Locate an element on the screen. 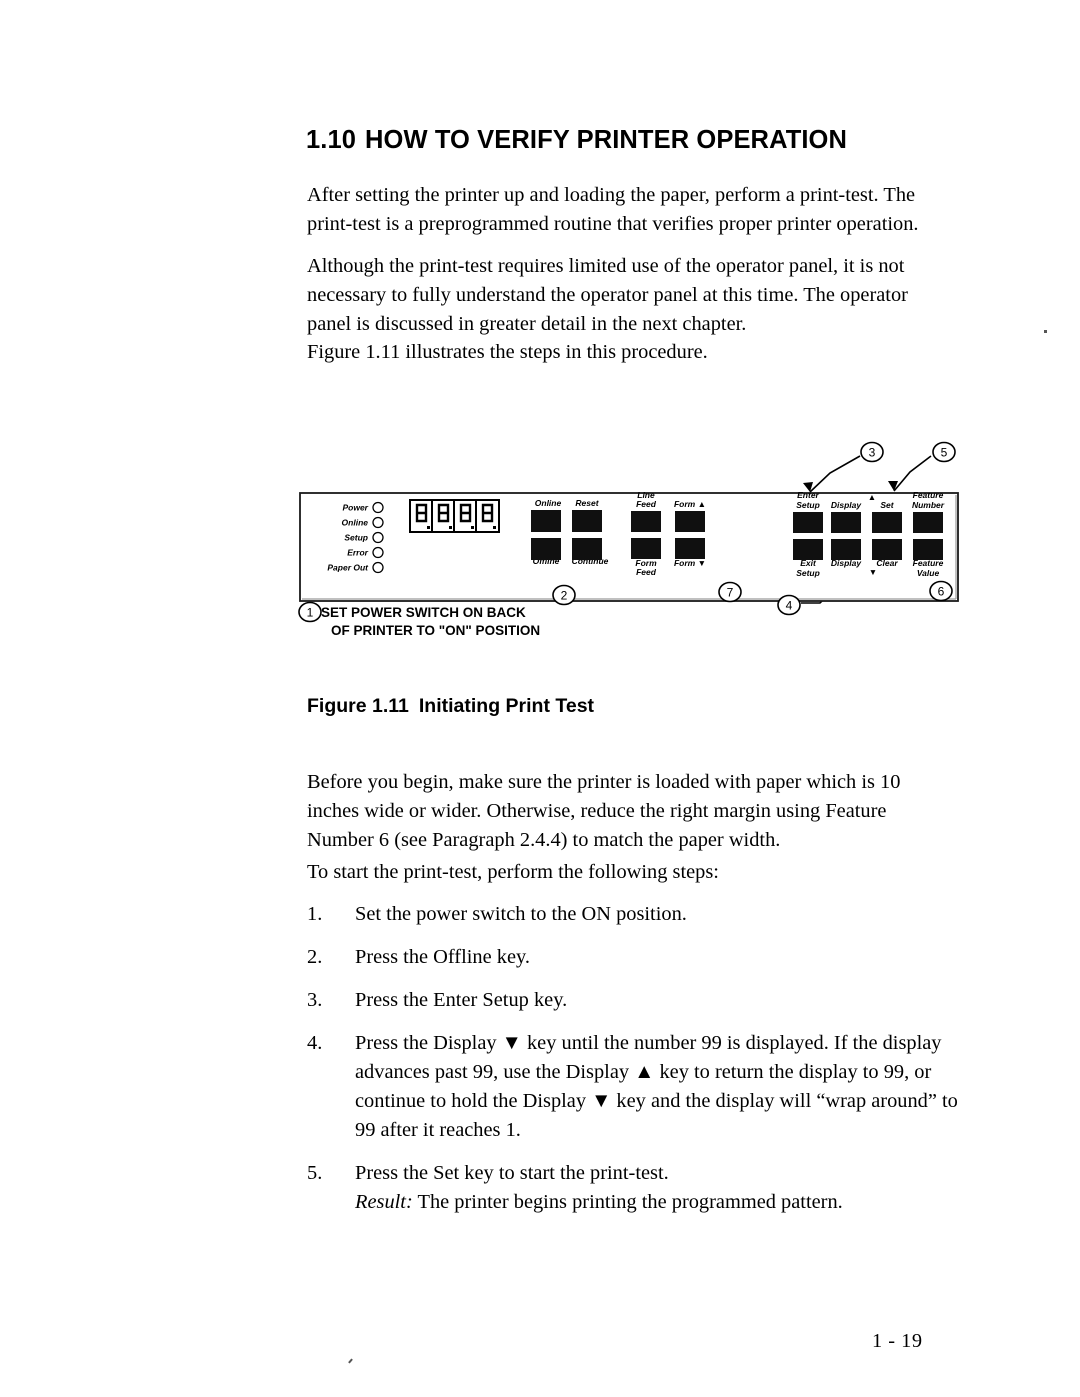  callout-number-2: 2 is located at coordinates (564, 596).